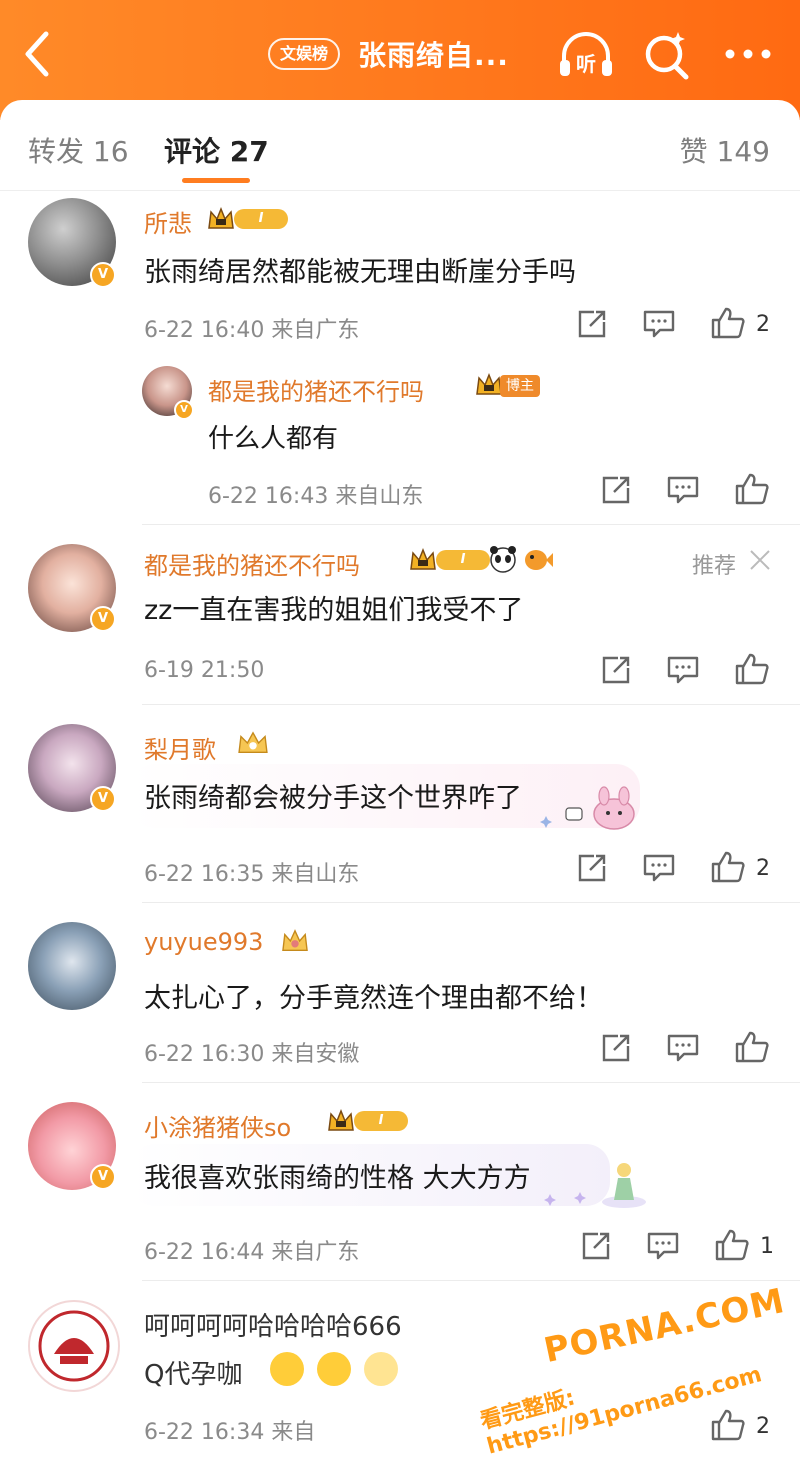 This screenshot has width=800, height=1464. I want to click on comment-text: 呵呵呵呵哈哈哈哈666, so click(273, 1327).